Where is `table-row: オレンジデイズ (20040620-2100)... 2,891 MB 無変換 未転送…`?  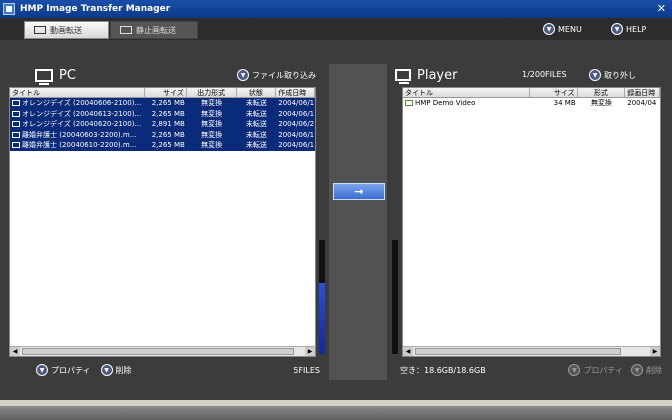
table-row: オレンジデイズ (20040620-2100)... 2,891 MB 無変換 未転送… is located at coordinates (162, 124).